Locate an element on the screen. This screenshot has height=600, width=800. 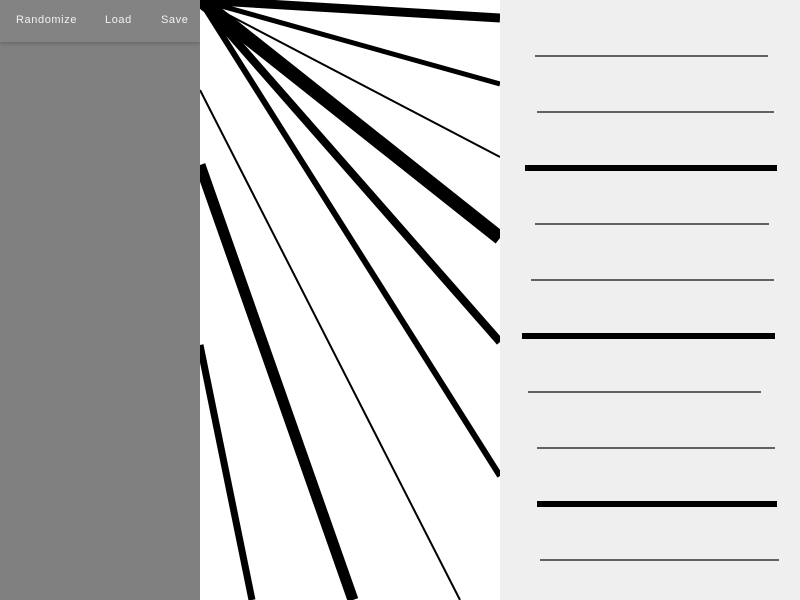
save-button: Save is located at coordinates (174, 20).